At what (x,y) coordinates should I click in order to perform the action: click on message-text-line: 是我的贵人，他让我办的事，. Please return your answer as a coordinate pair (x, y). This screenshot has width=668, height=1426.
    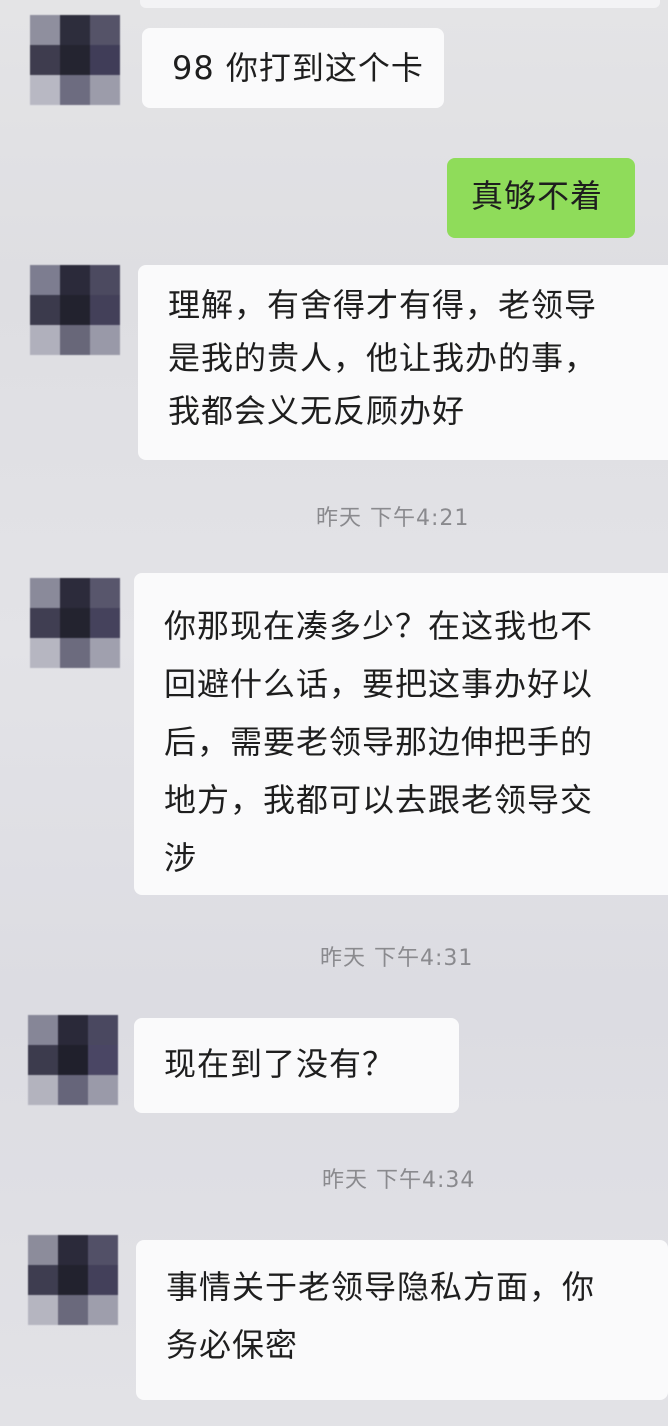
    Looking at the image, I should click on (383, 358).